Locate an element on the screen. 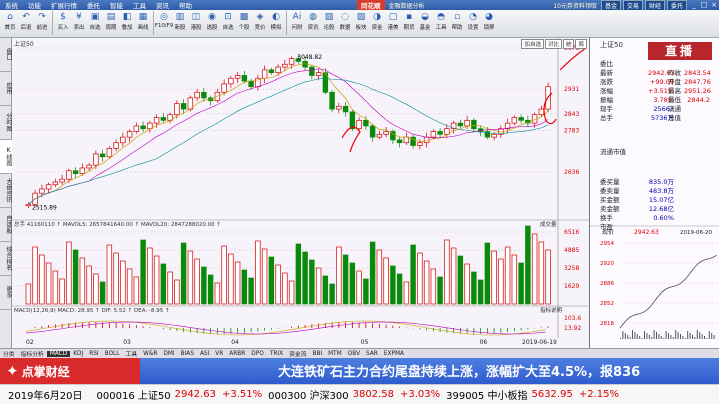 The height and width of the screenshot is (404, 719). toolbar-button: ▨ 板块 is located at coordinates (361, 23).